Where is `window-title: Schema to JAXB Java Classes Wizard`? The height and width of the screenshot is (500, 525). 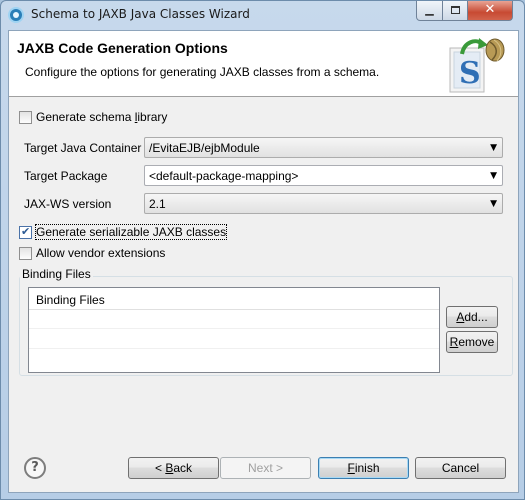 window-title: Schema to JAXB Java Classes Wizard is located at coordinates (140, 14).